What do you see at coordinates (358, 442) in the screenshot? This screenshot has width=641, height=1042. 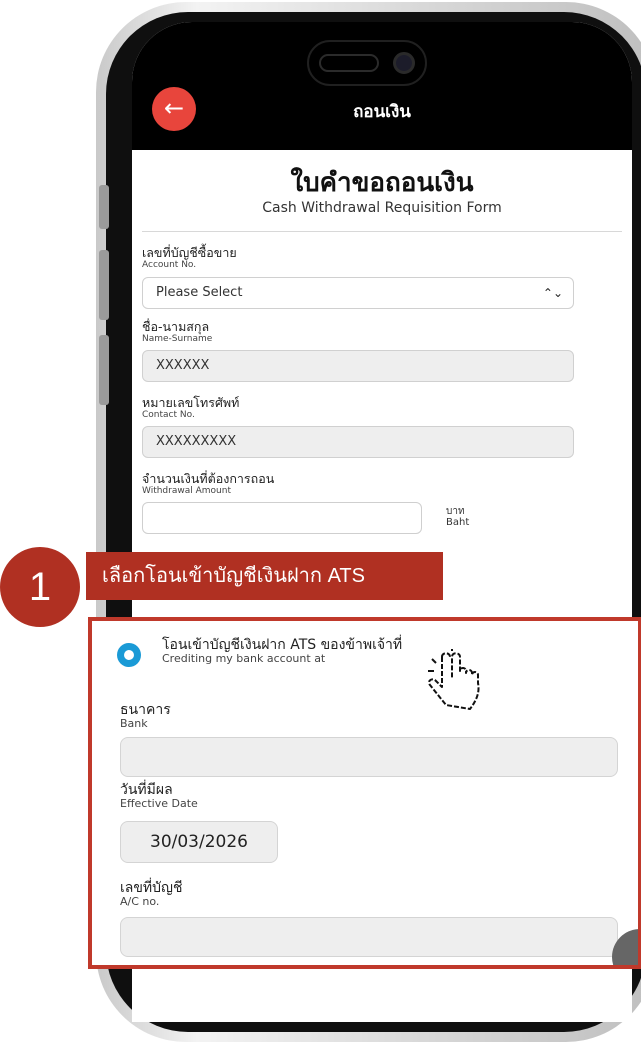 I see `contact-field: XXXXXXXXX` at bounding box center [358, 442].